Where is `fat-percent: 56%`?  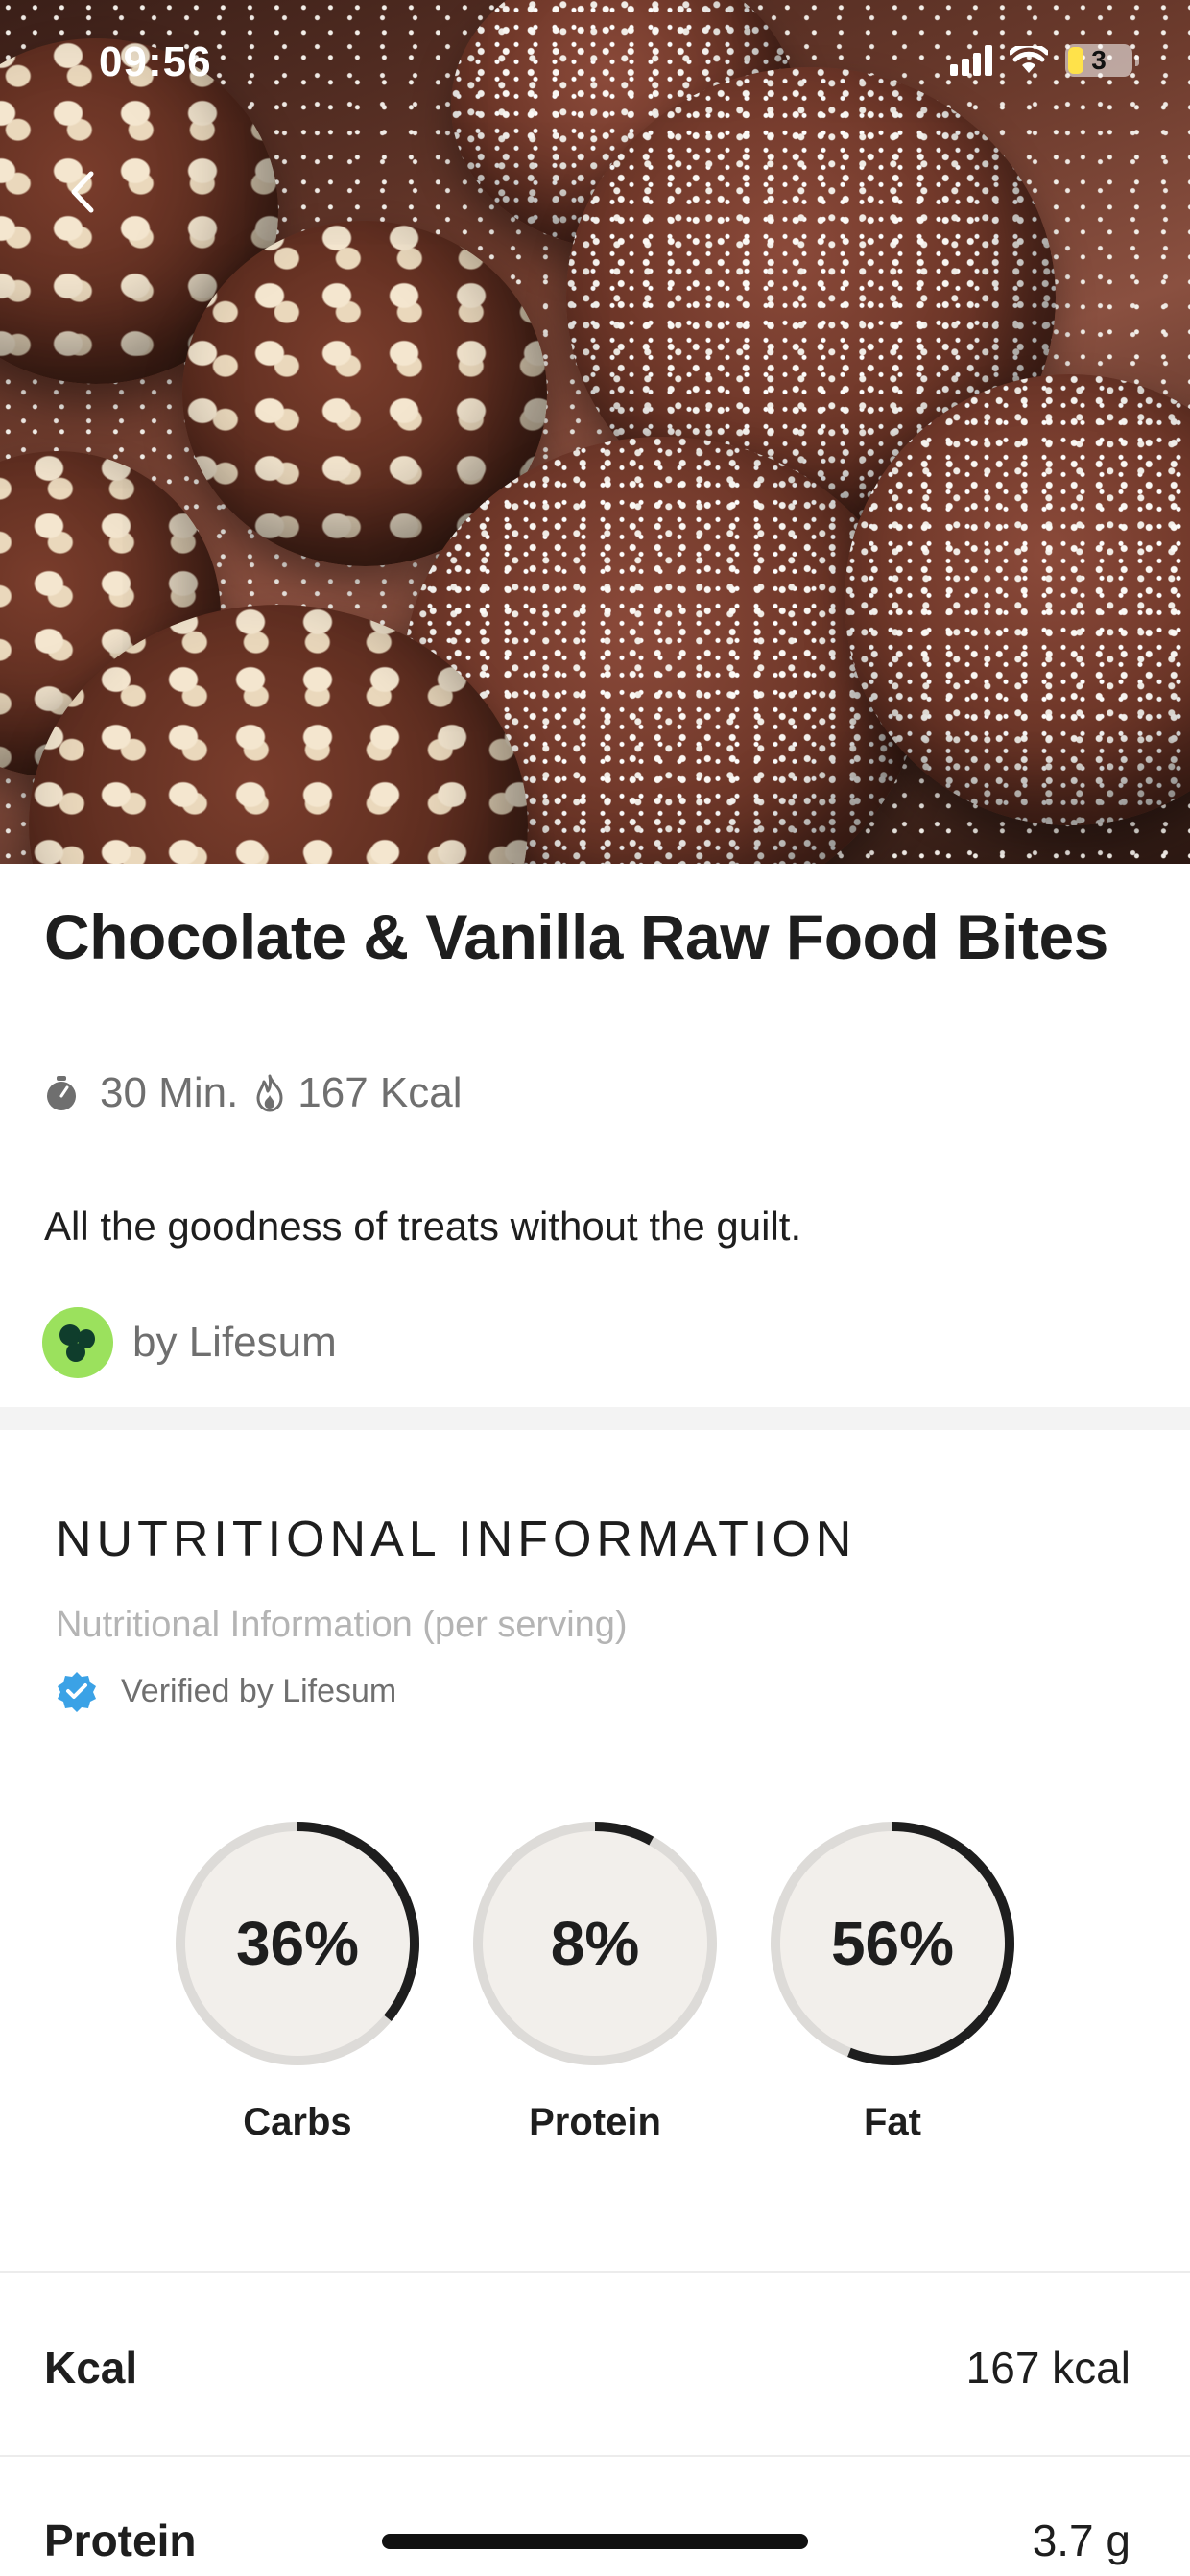 fat-percent: 56% is located at coordinates (893, 1943).